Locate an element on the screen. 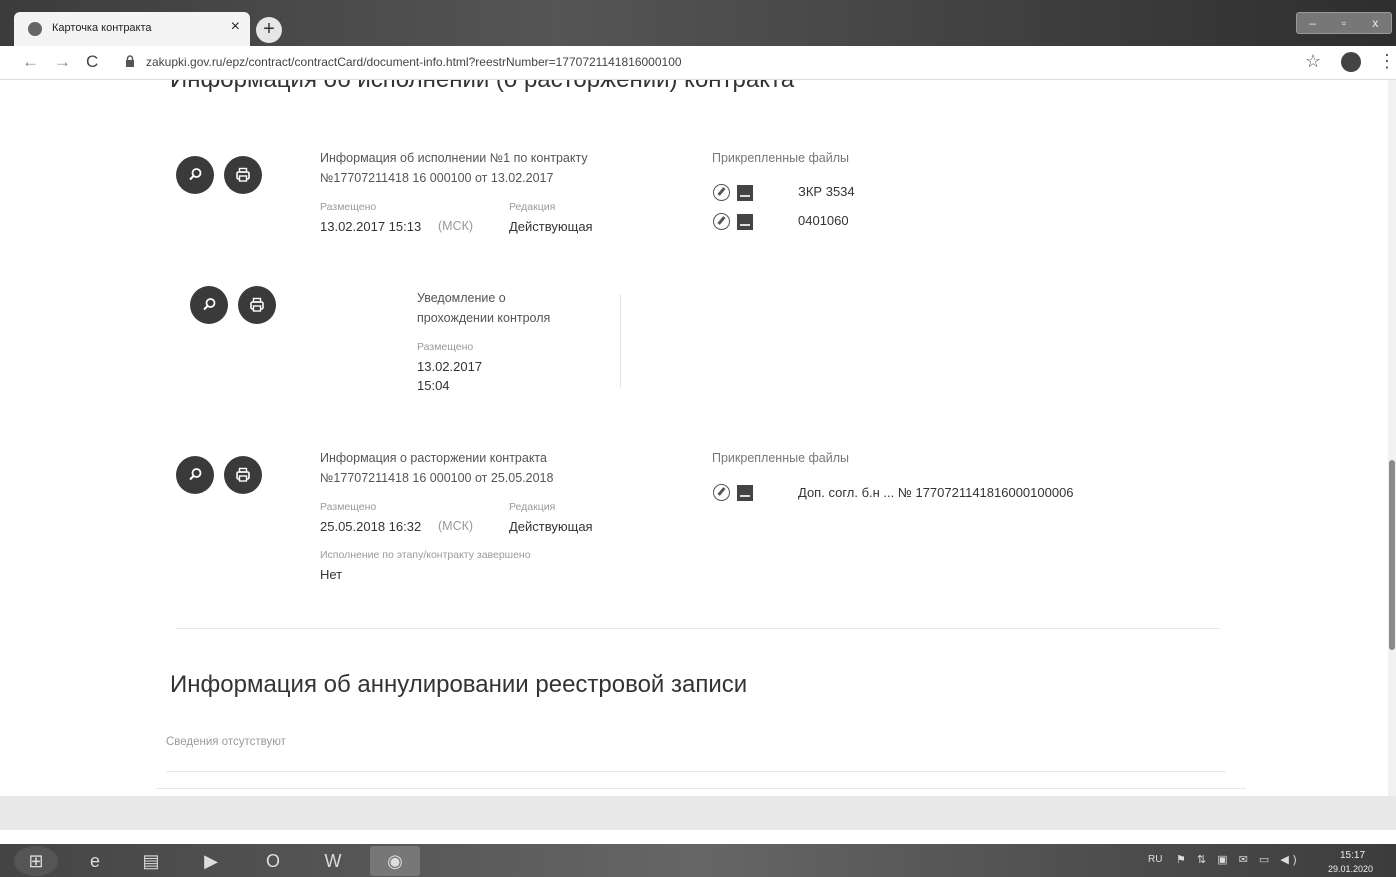 The height and width of the screenshot is (877, 1396). file-link: ЗКР 3534 is located at coordinates (826, 191).